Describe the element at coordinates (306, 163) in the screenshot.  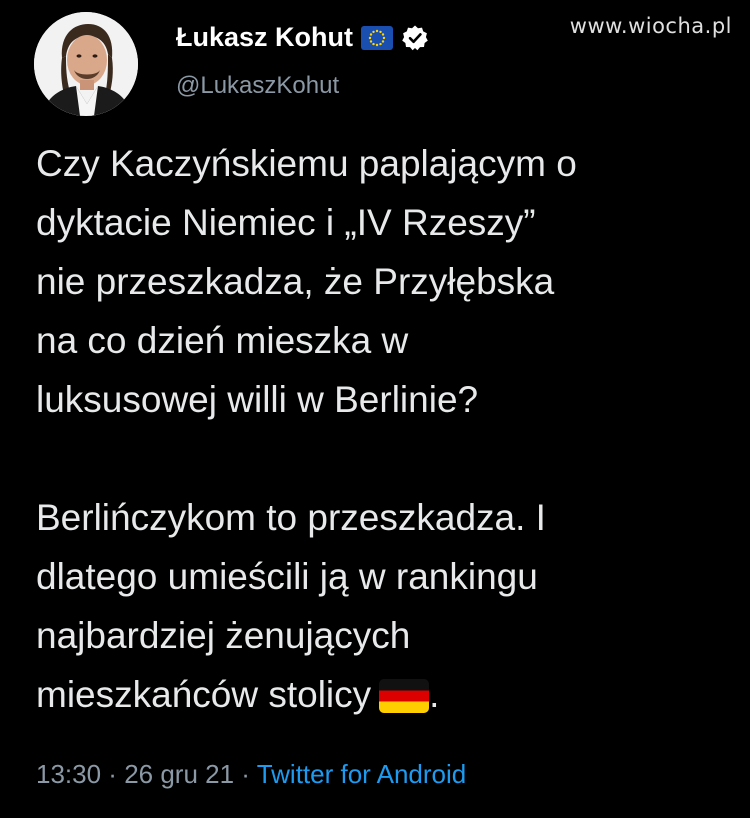
I see `tweet-line: Czy Kaczyńskiemu paplającym o` at that location.